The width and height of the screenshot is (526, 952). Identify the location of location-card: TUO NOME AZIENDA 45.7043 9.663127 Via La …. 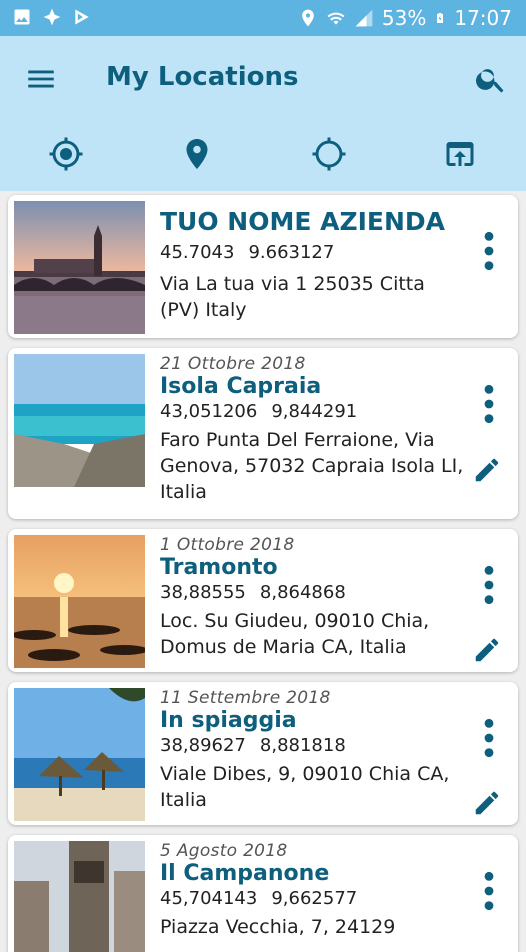
(263, 266).